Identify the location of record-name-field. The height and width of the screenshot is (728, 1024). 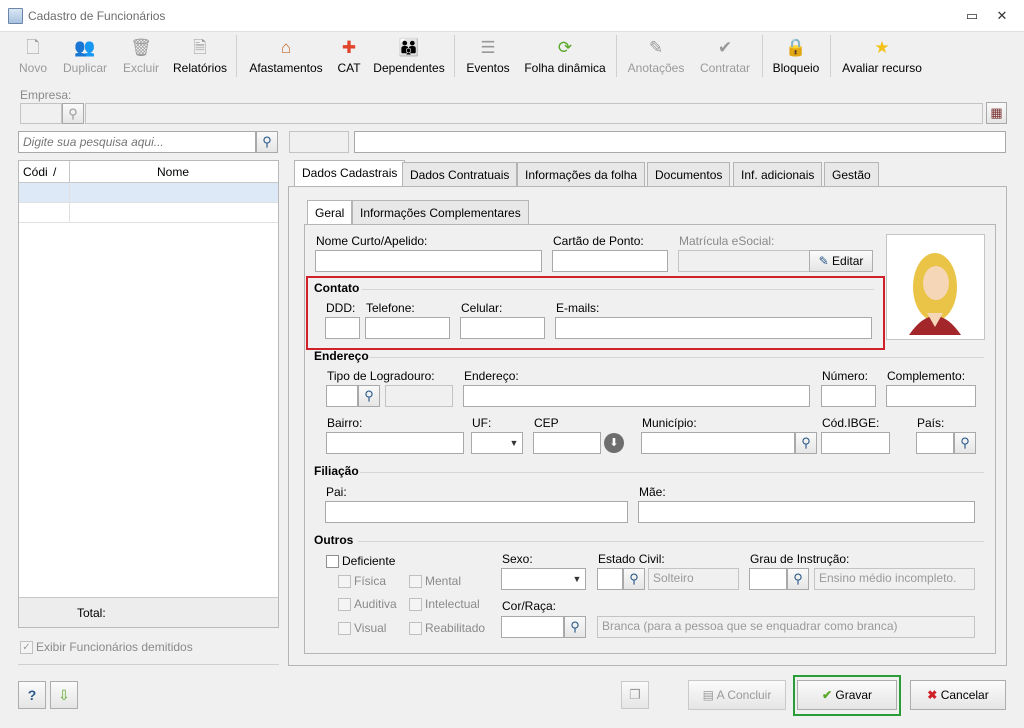
(680, 142).